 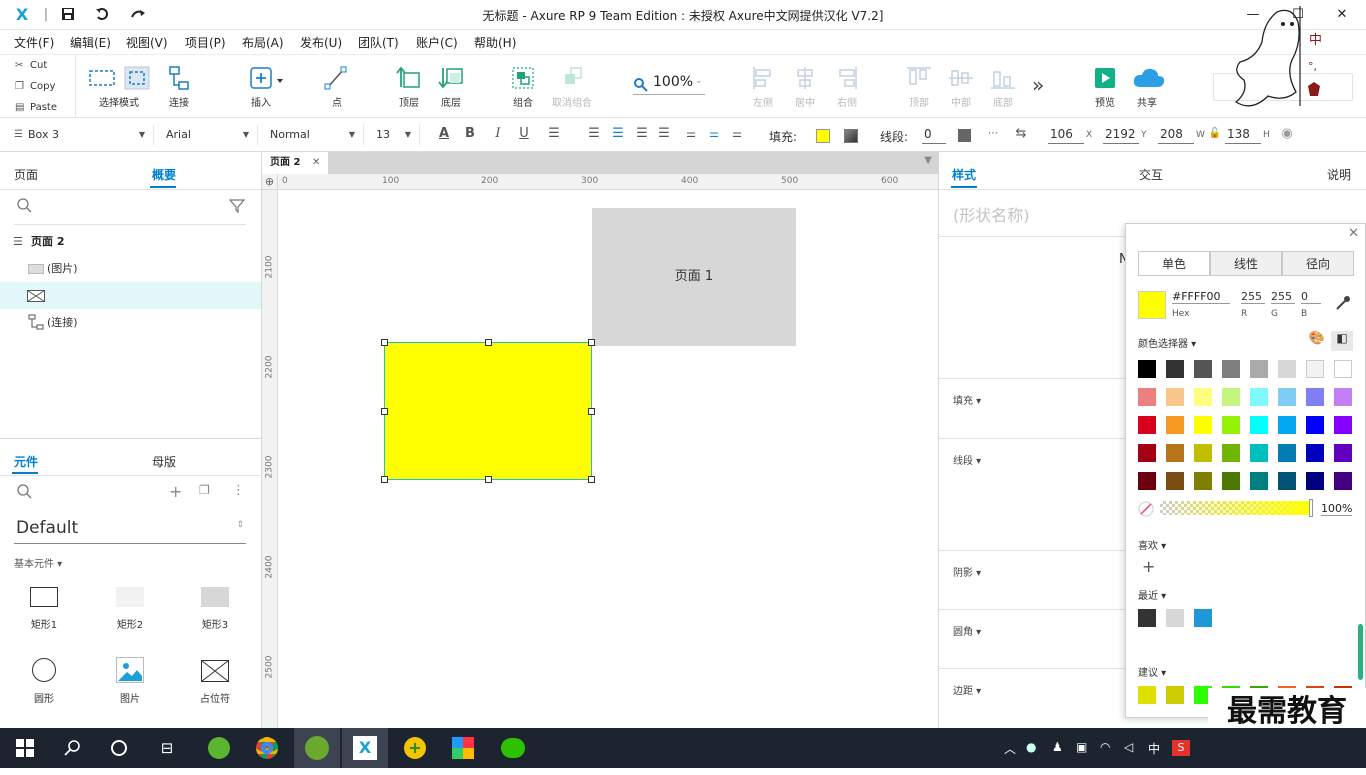 What do you see at coordinates (175, 491) in the screenshot?
I see `add-library-icon: +` at bounding box center [175, 491].